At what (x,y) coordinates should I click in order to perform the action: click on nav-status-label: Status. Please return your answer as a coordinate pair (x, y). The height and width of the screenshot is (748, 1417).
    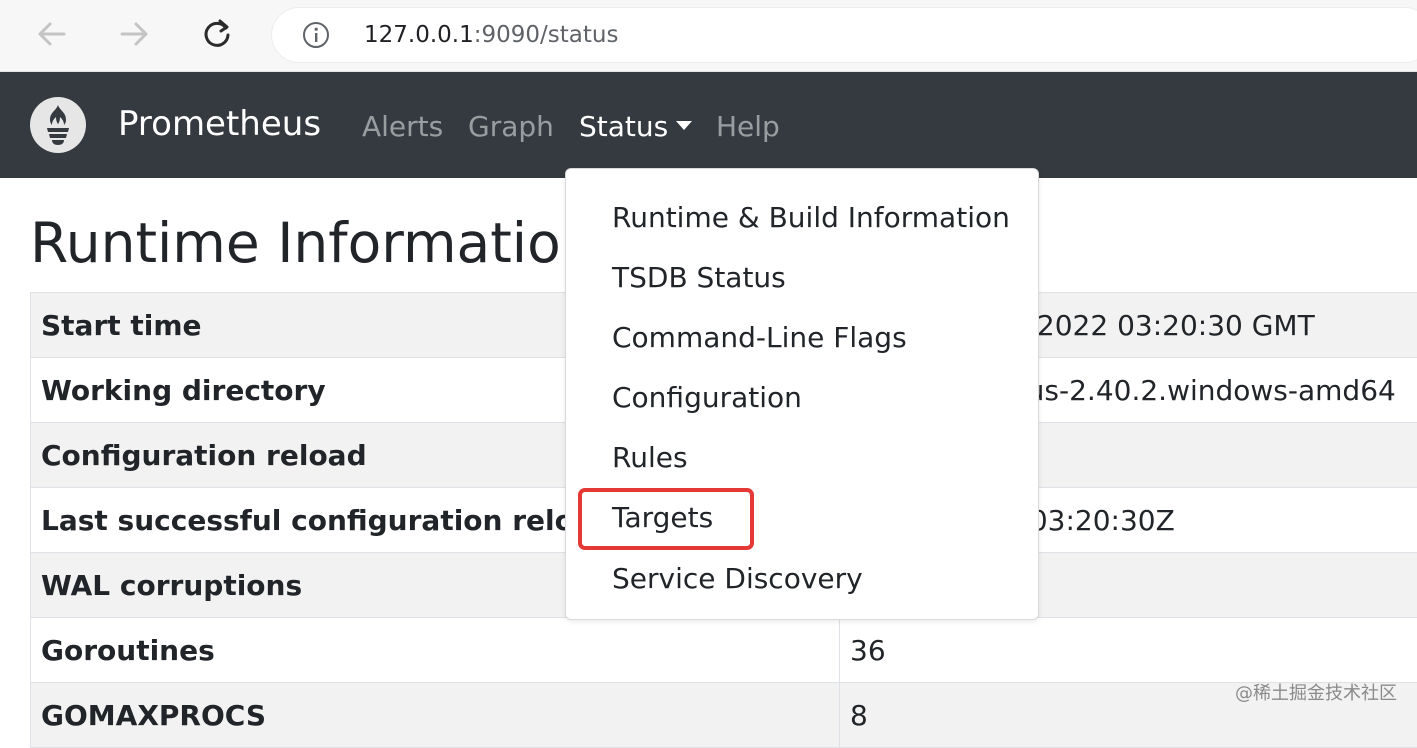
    Looking at the image, I should click on (623, 126).